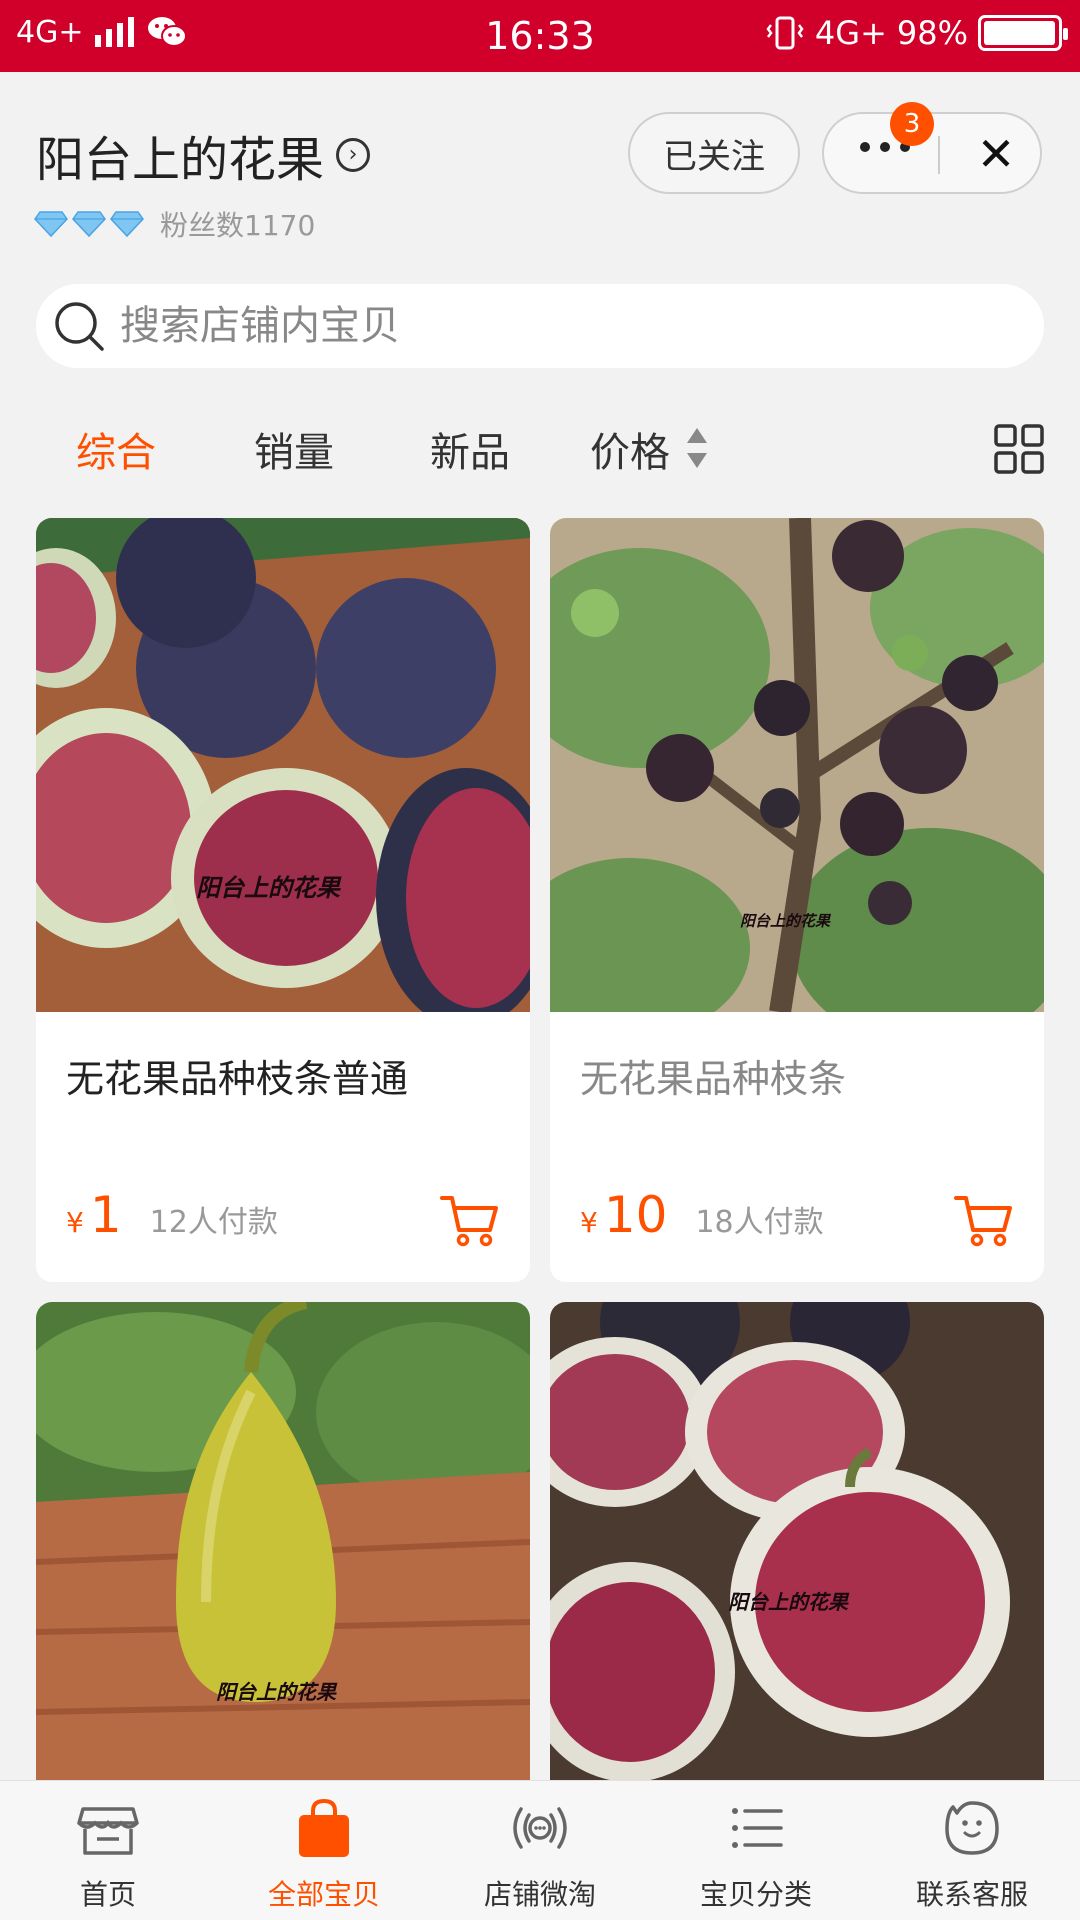 The height and width of the screenshot is (1920, 1080). Describe the element at coordinates (1019, 449) in the screenshot. I see `grid-view-icon` at that location.